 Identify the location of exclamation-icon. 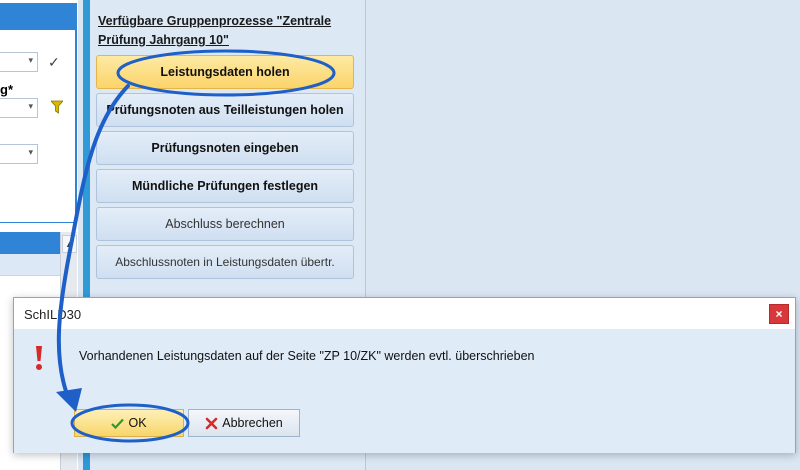
(39, 358).